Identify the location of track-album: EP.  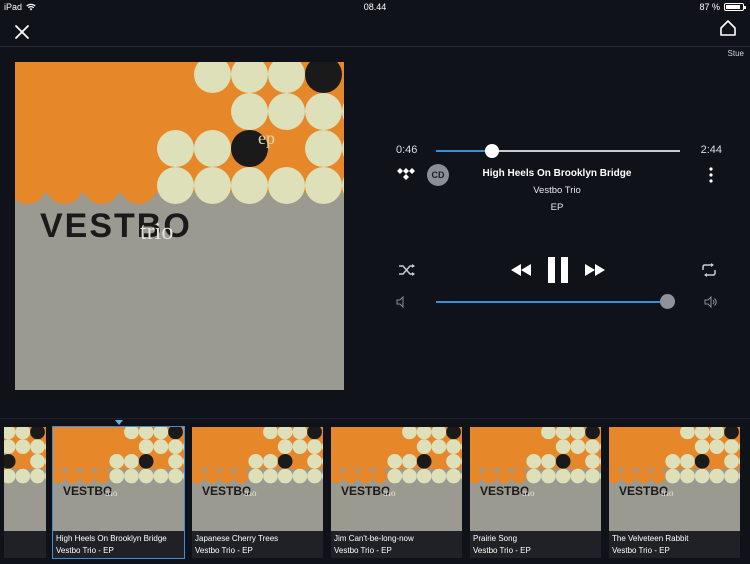
(557, 207).